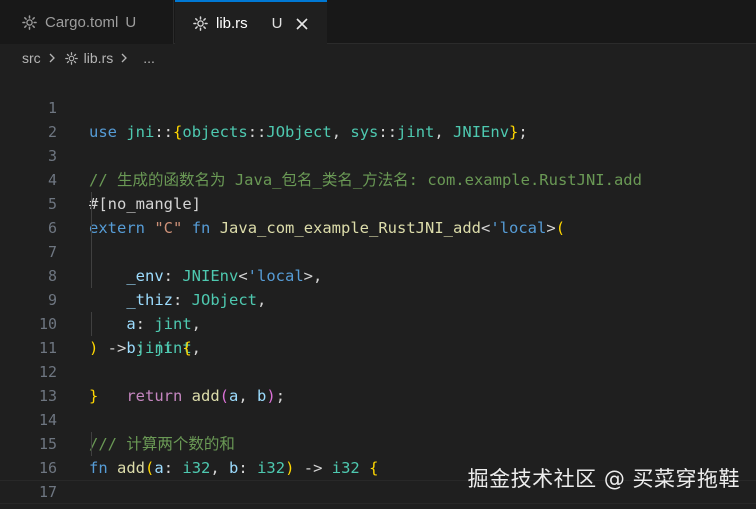 The width and height of the screenshot is (756, 509). What do you see at coordinates (603, 479) in the screenshot?
I see `watermark: 掘金技术社区 @ 买菜穿拖鞋` at bounding box center [603, 479].